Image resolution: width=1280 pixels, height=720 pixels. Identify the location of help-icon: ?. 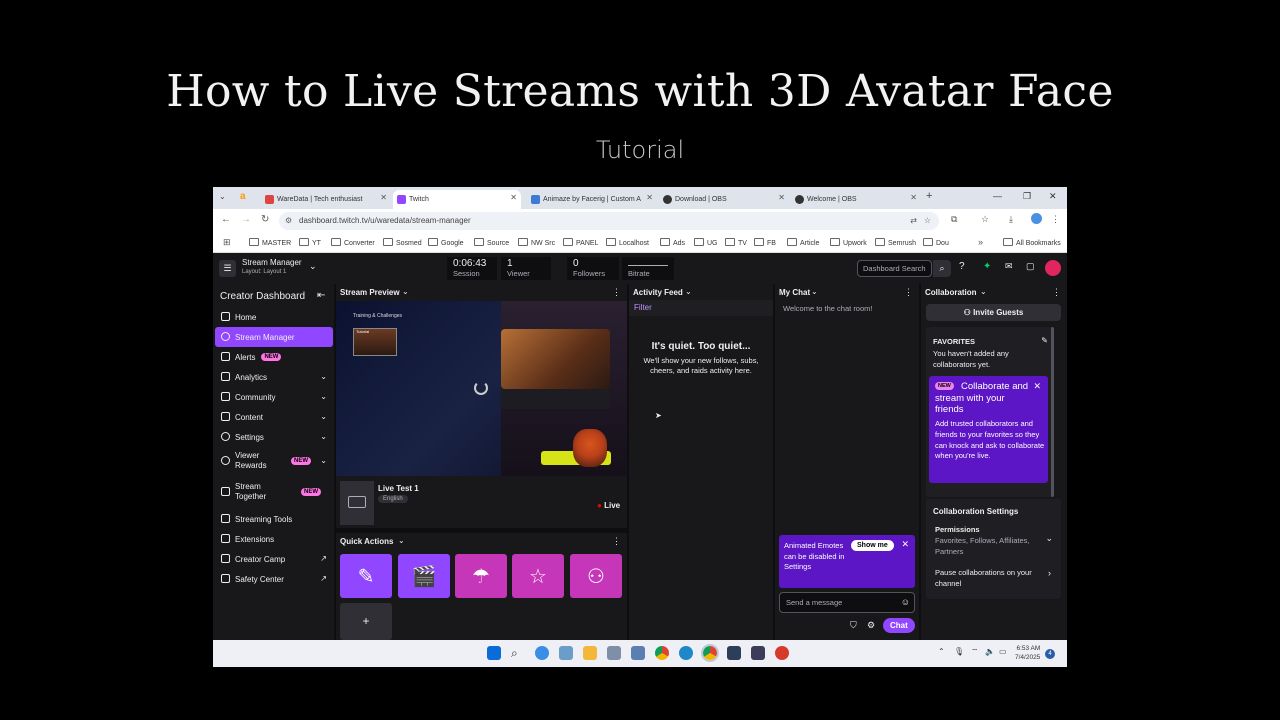
(962, 266).